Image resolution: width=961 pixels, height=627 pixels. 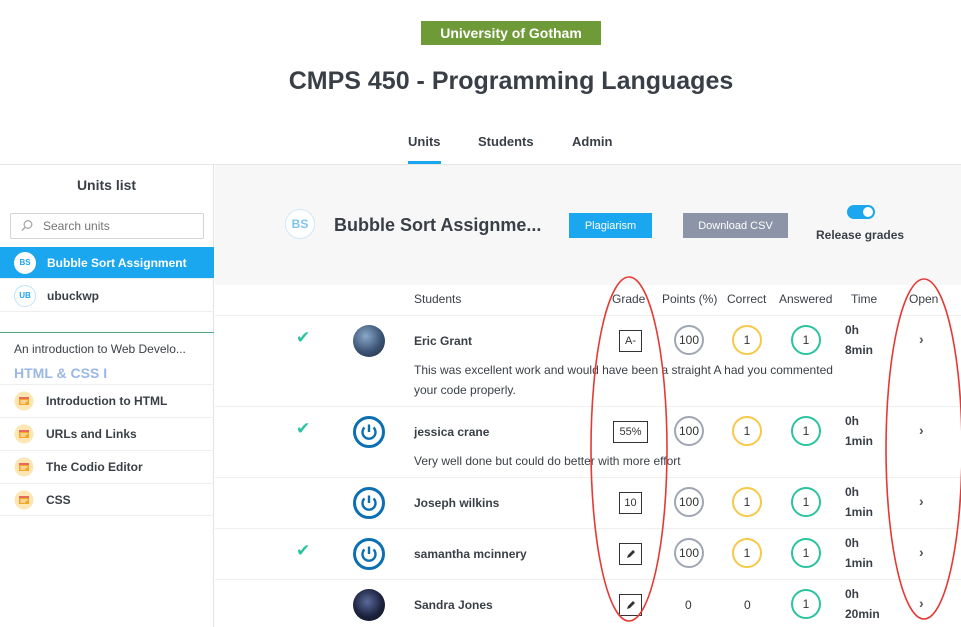 What do you see at coordinates (511, 81) in the screenshot?
I see `course-title: CMPS 450 - Programming Languages` at bounding box center [511, 81].